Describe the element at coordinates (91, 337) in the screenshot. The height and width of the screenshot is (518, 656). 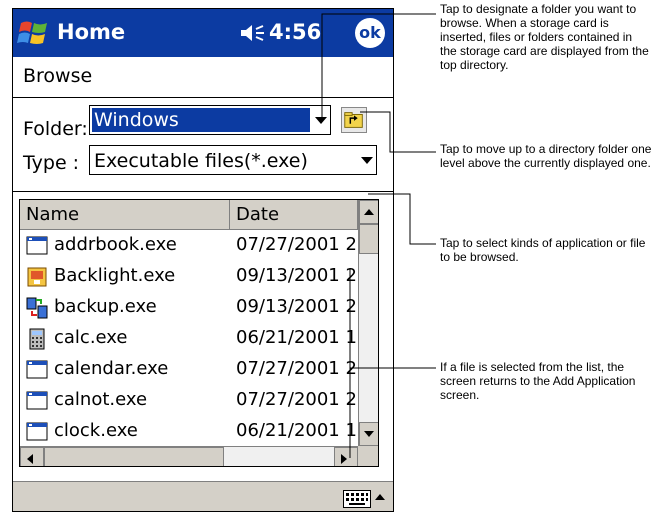
I see `file-name: calc.exe` at that location.